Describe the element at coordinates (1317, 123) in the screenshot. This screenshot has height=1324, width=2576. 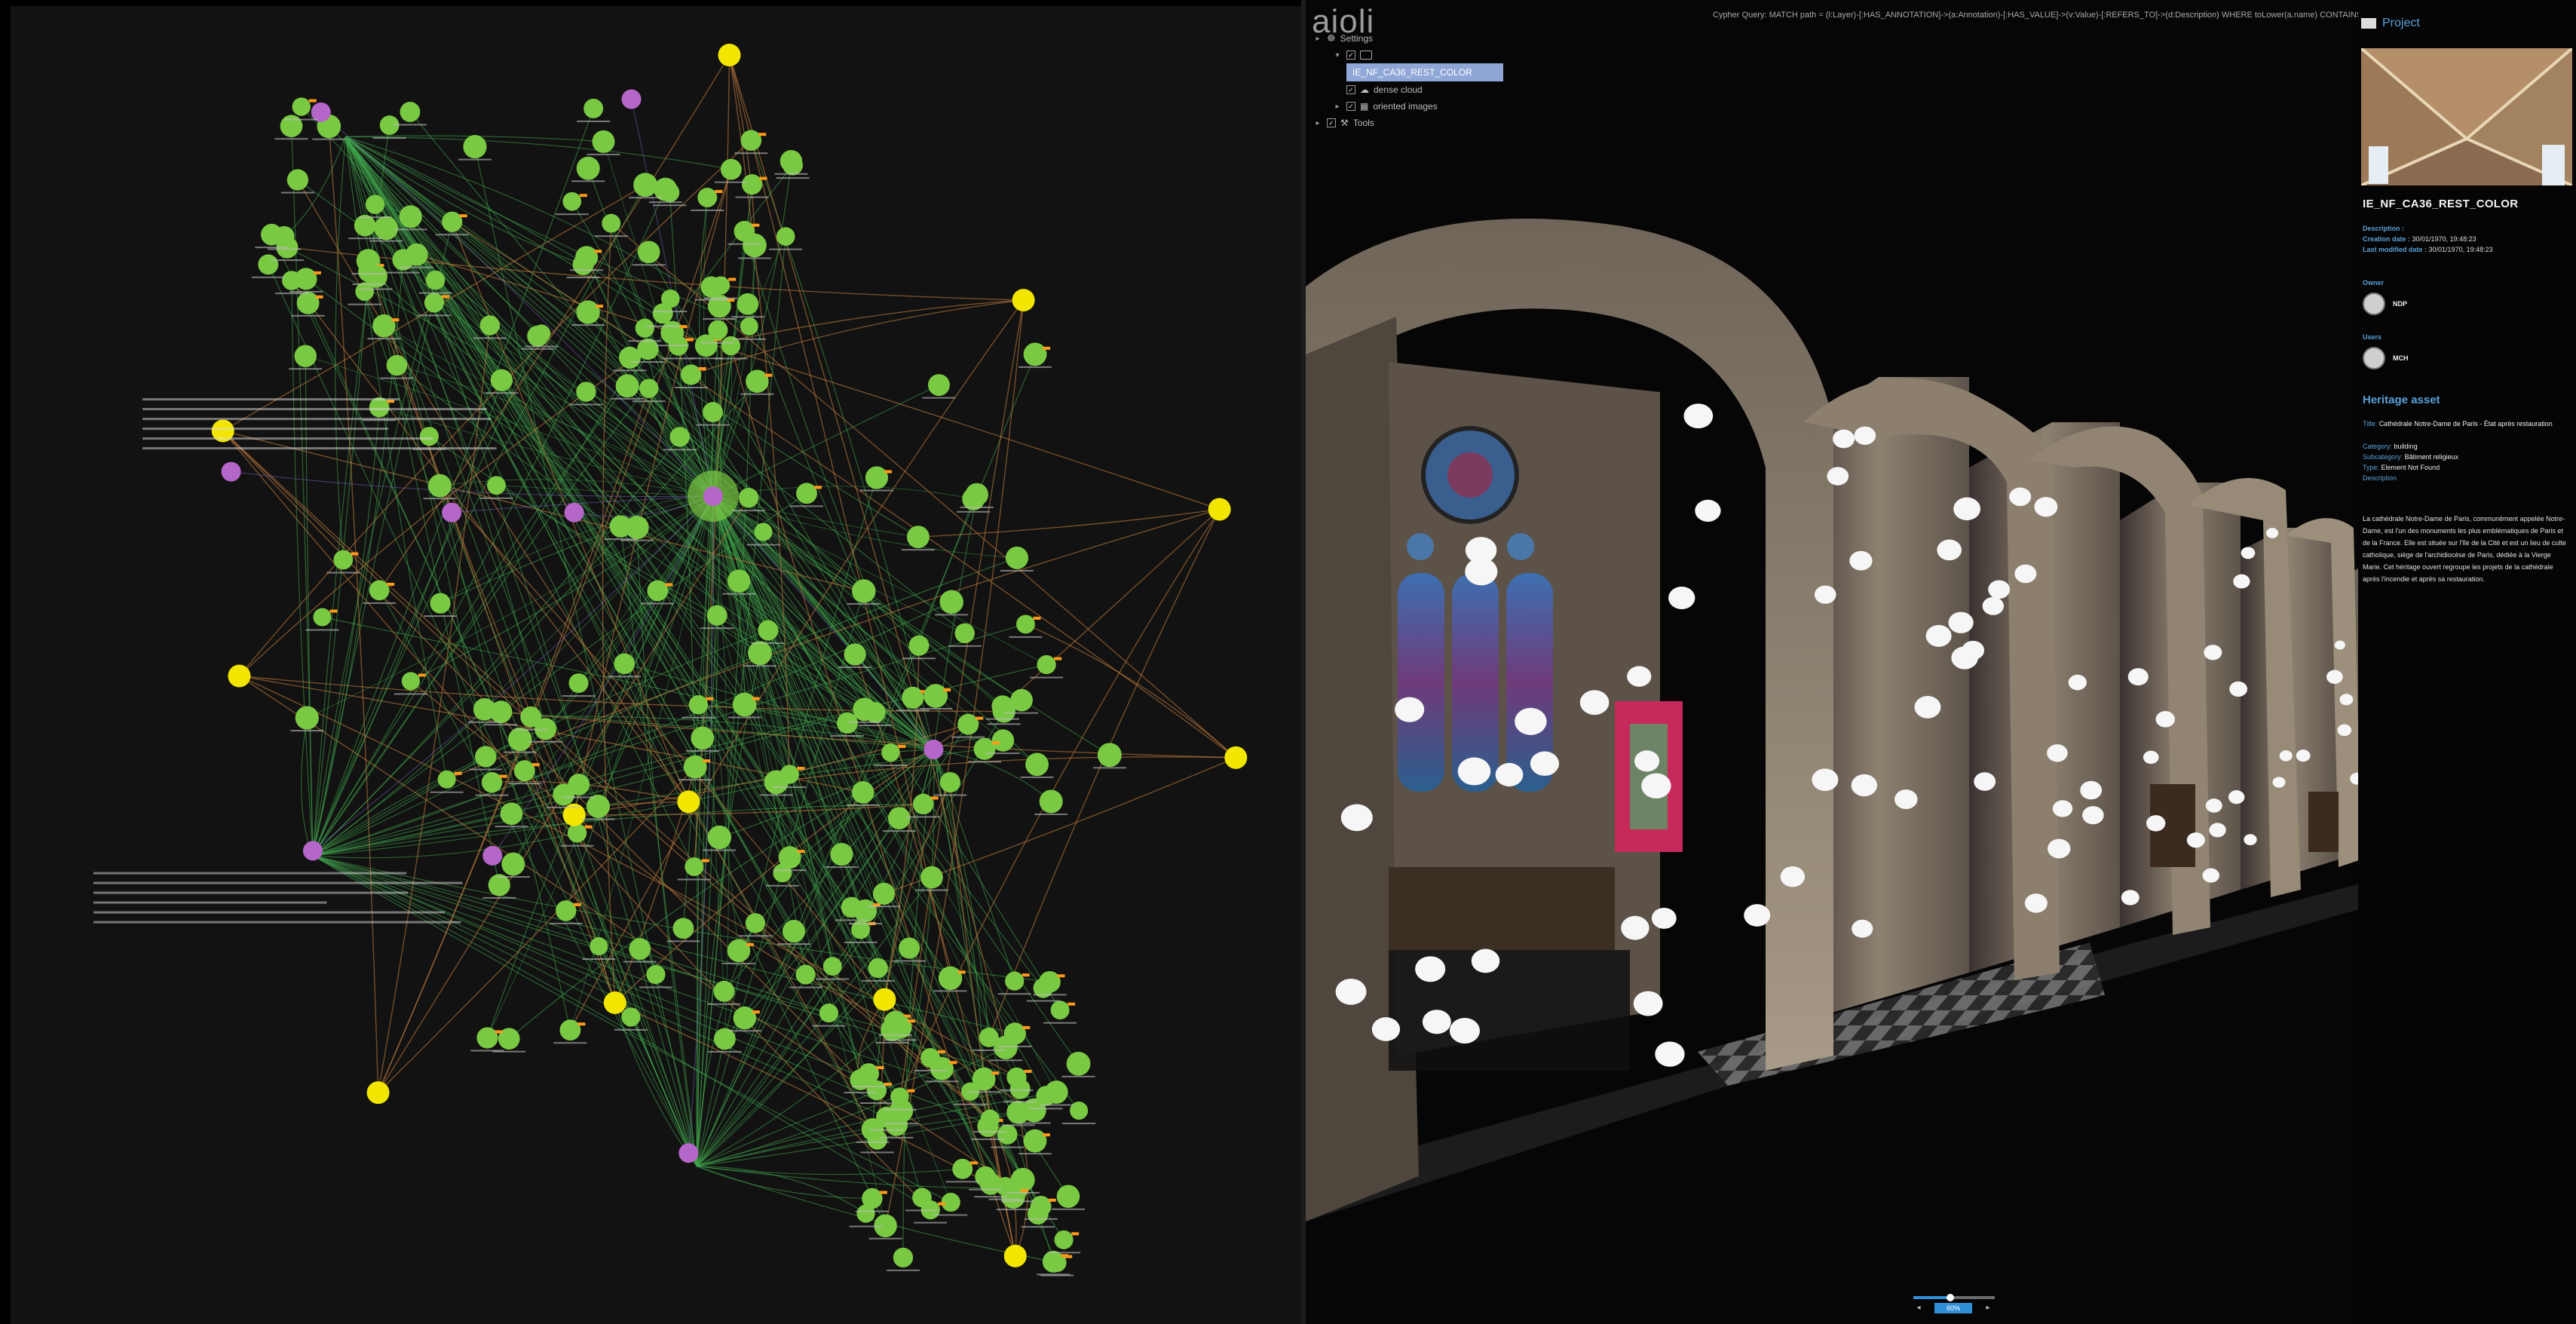
I see `expand-icon: ▸` at that location.